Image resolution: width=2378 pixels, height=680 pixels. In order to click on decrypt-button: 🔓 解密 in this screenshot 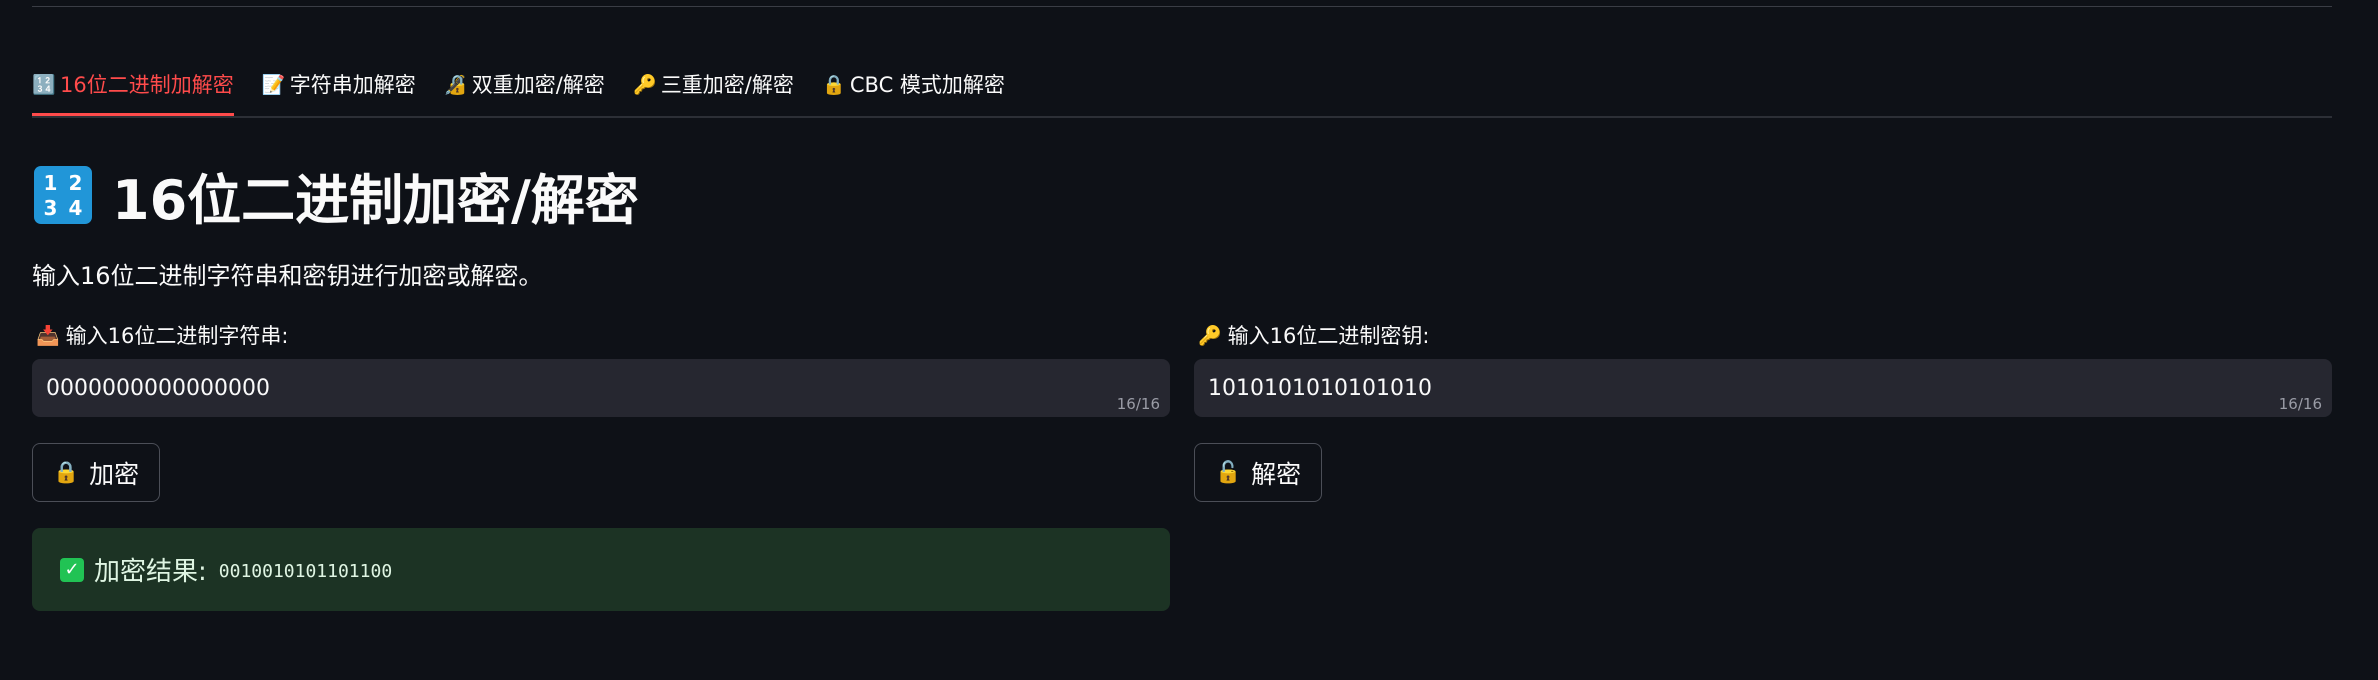, I will do `click(1258, 472)`.